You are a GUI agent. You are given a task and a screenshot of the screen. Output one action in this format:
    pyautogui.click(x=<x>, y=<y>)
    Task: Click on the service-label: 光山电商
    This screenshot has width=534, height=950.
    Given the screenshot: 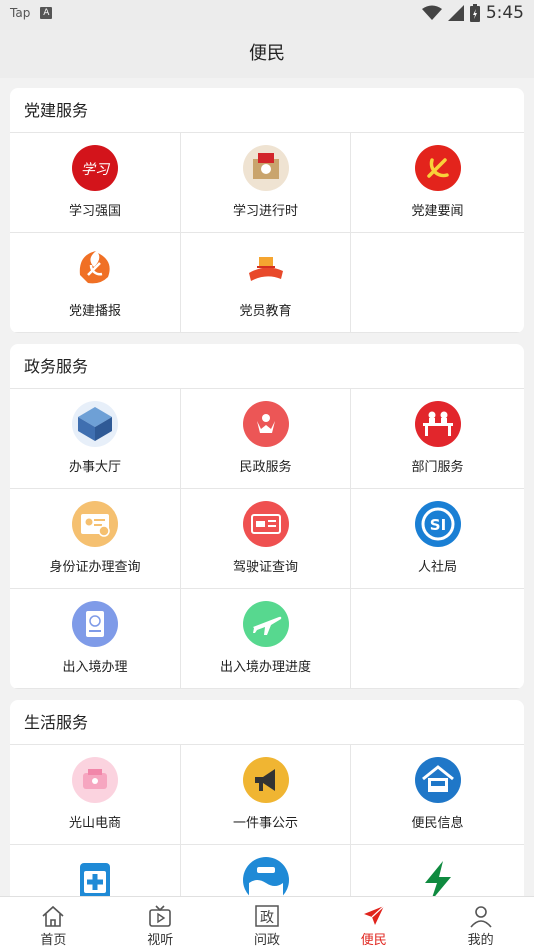 What is the action you would take?
    pyautogui.click(x=94, y=823)
    